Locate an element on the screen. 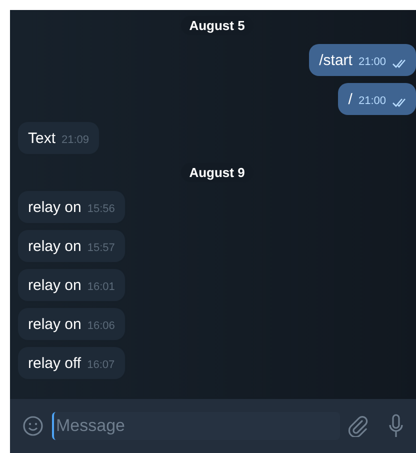 The width and height of the screenshot is (416, 453). message-text: /start is located at coordinates (335, 60).